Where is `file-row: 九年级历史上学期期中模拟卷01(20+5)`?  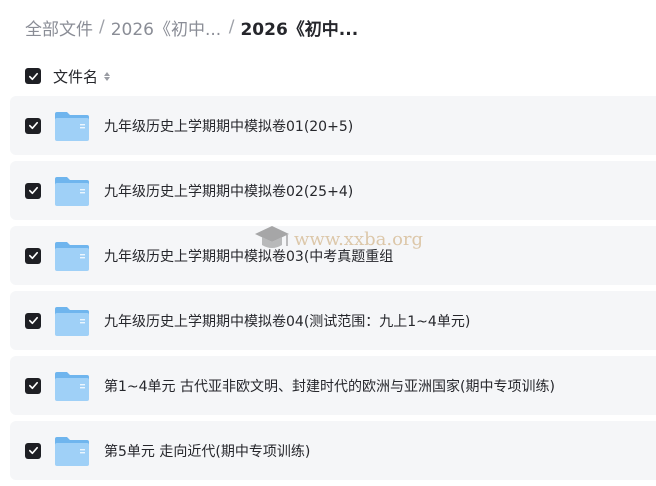 file-row: 九年级历史上学期期中模拟卷01(20+5) is located at coordinates (333, 125).